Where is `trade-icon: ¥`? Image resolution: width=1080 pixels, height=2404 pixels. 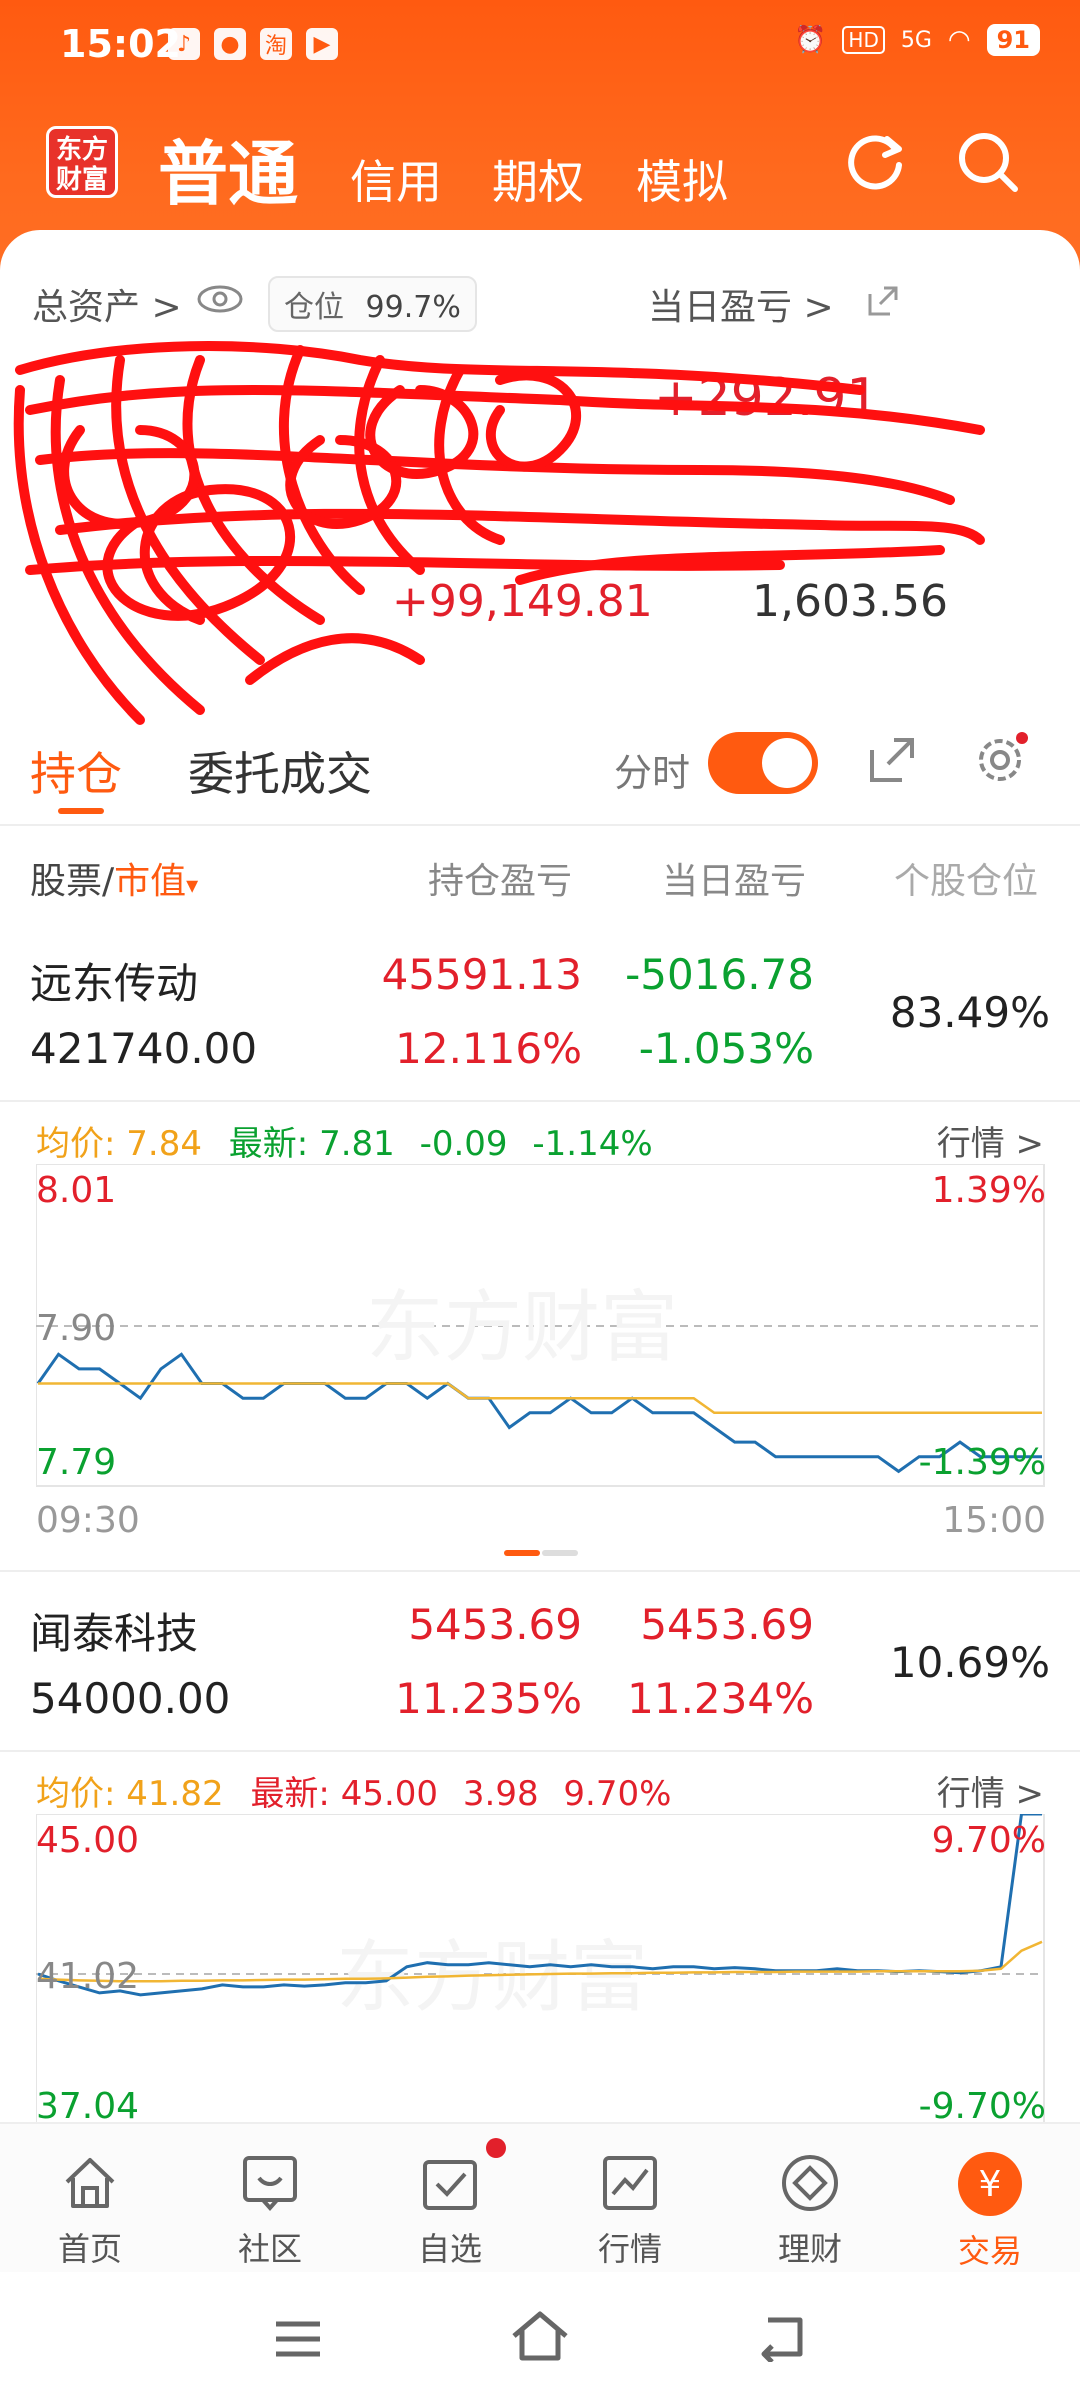
trade-icon: ¥ is located at coordinates (990, 2184).